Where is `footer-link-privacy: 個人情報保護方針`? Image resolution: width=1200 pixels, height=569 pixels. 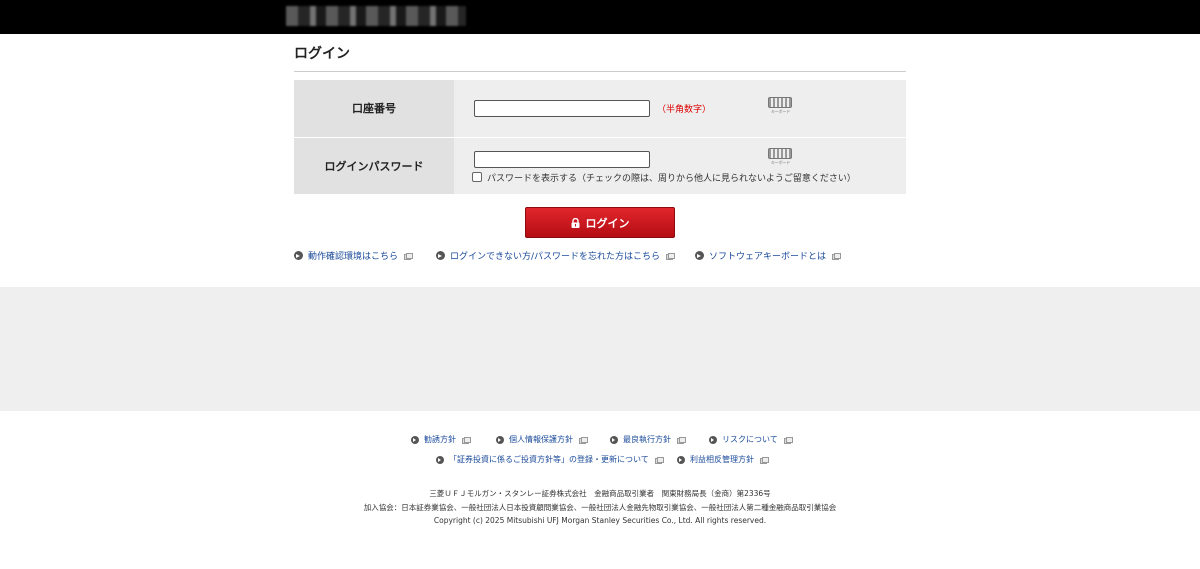 footer-link-privacy: 個人情報保護方針 is located at coordinates (542, 439).